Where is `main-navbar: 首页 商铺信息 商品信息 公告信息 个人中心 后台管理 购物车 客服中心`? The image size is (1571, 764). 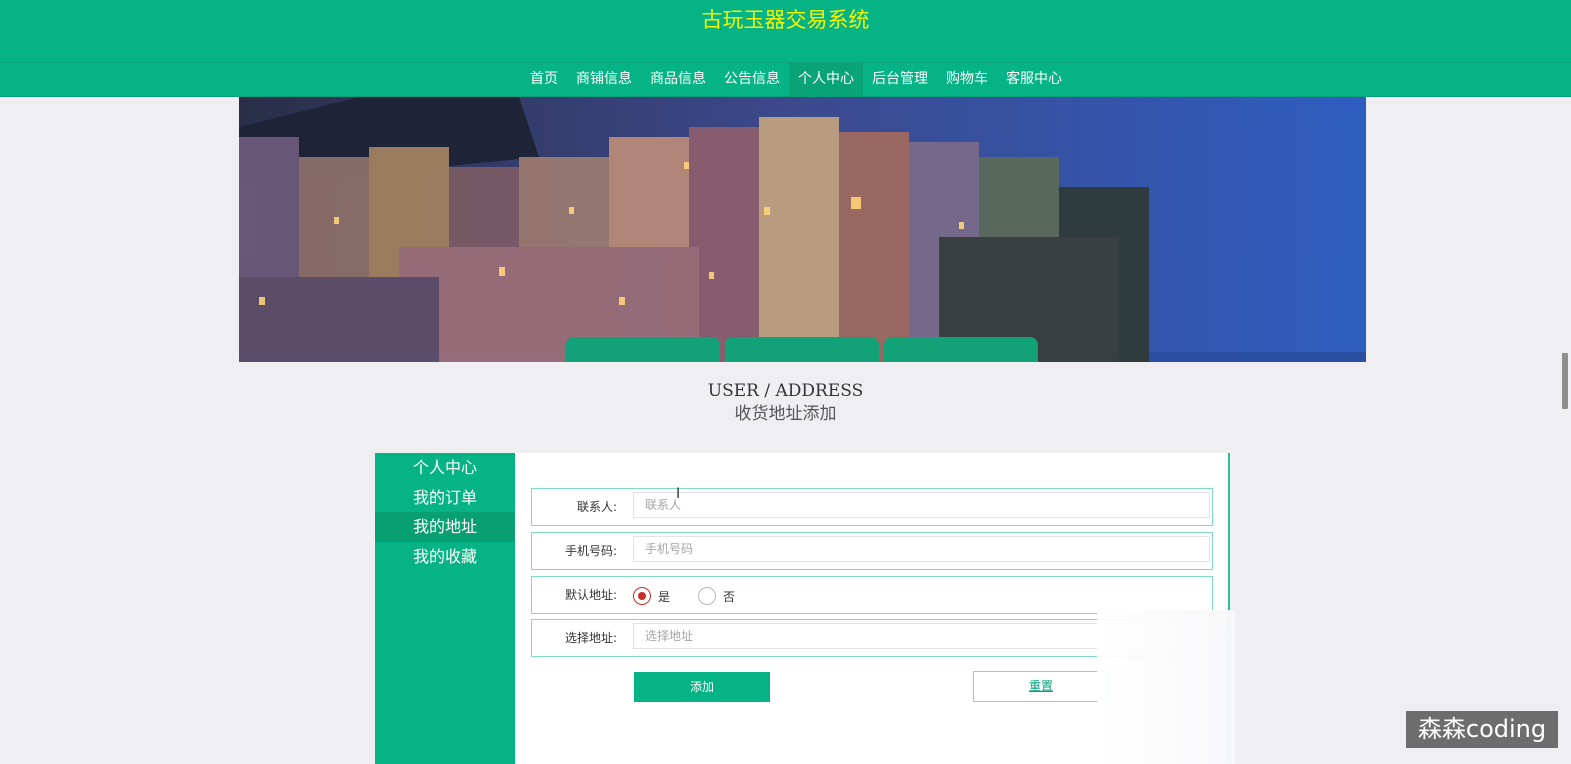 main-navbar: 首页 商铺信息 商品信息 公告信息 个人中心 后台管理 购物车 客服中心 is located at coordinates (785, 79).